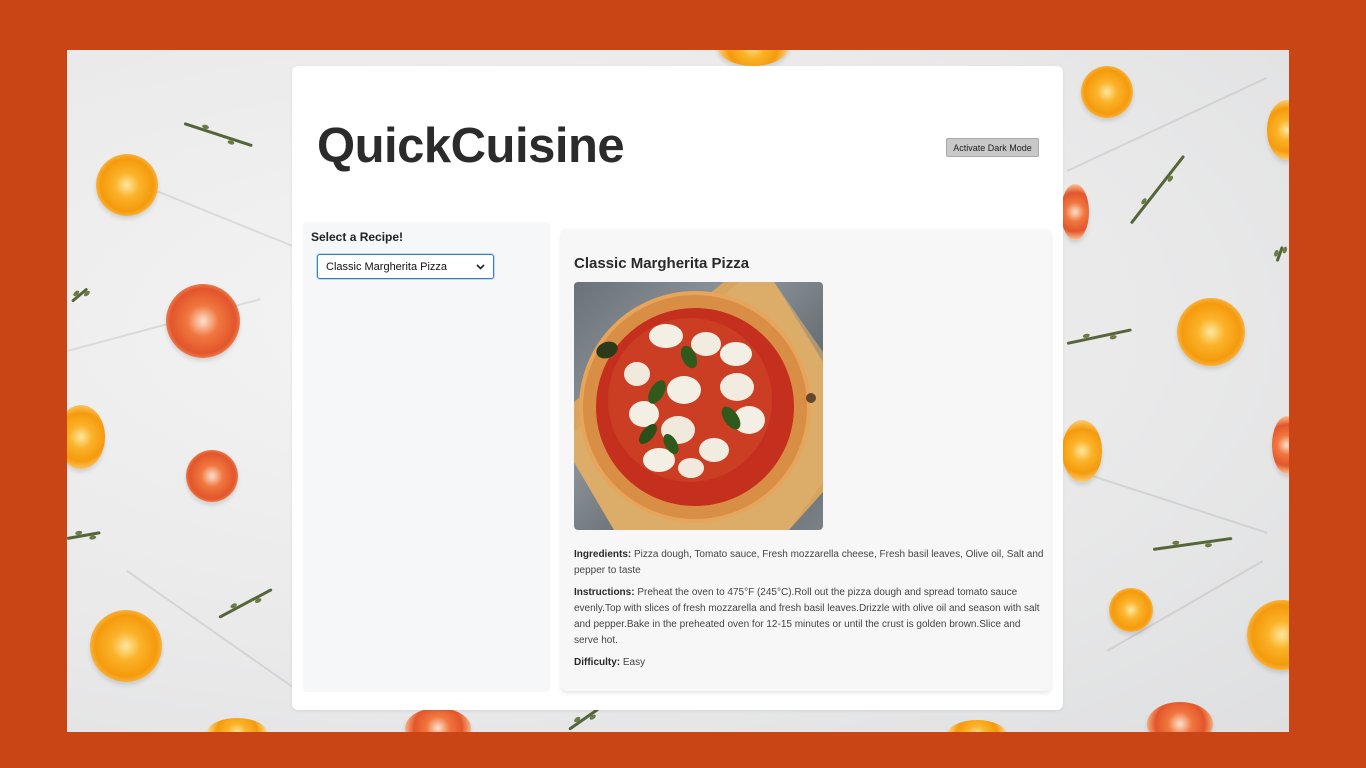 This screenshot has height=768, width=1366. Describe the element at coordinates (480, 267) in the screenshot. I see `chevron-down-icon` at that location.